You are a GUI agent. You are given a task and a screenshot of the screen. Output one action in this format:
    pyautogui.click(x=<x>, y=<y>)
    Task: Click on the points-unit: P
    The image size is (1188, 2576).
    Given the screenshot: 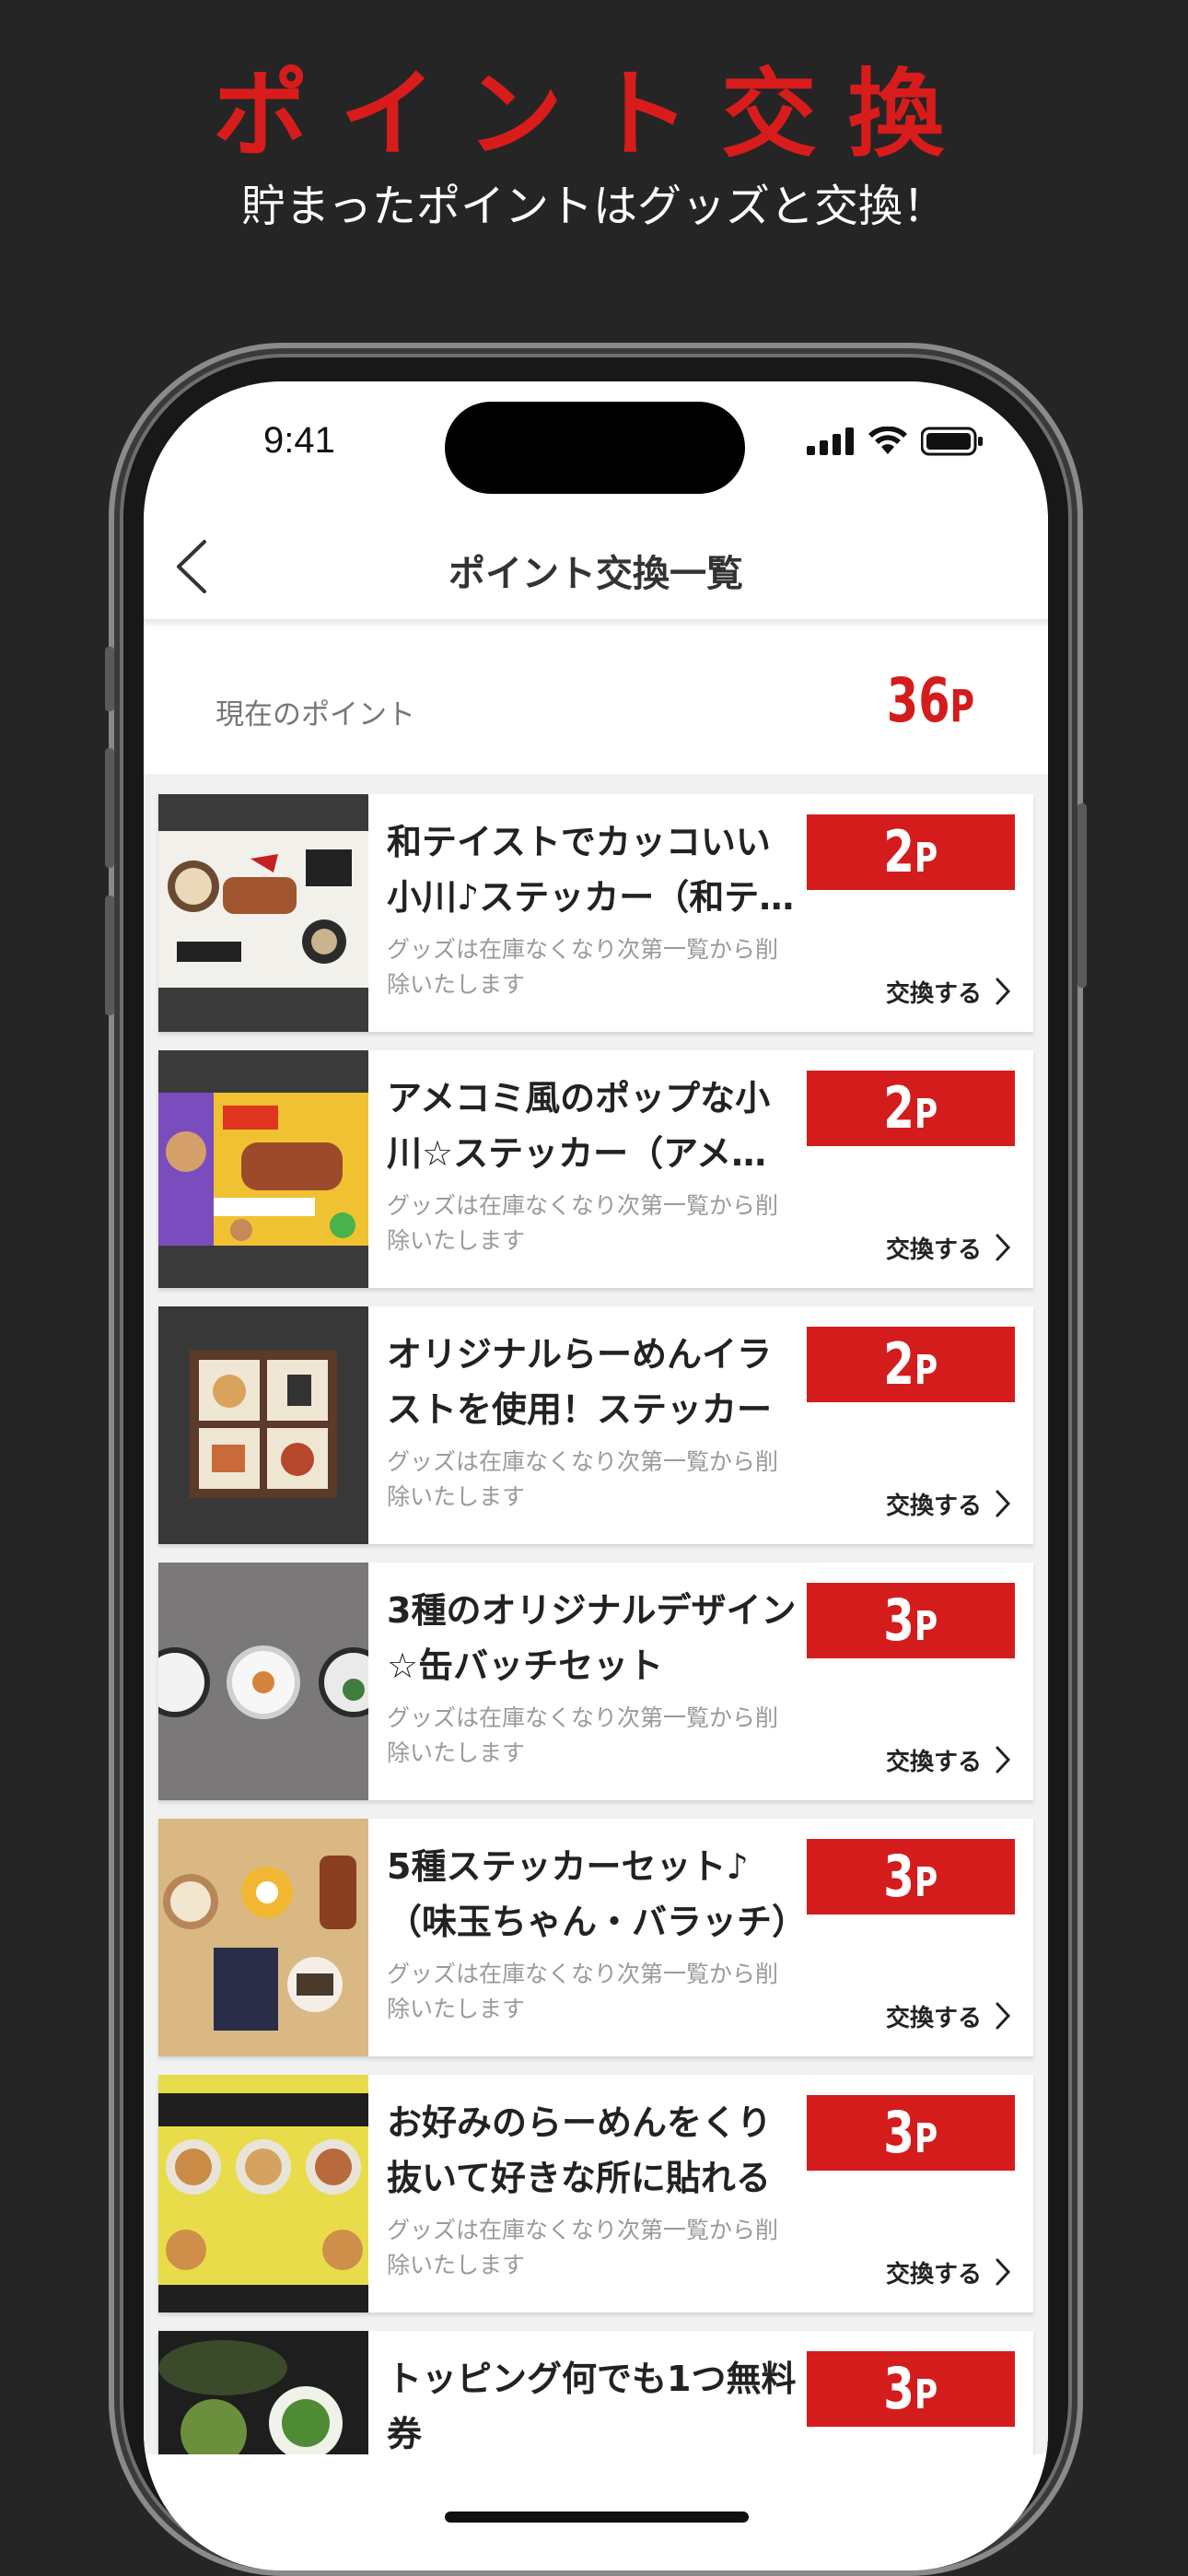 What is the action you would take?
    pyautogui.click(x=961, y=706)
    